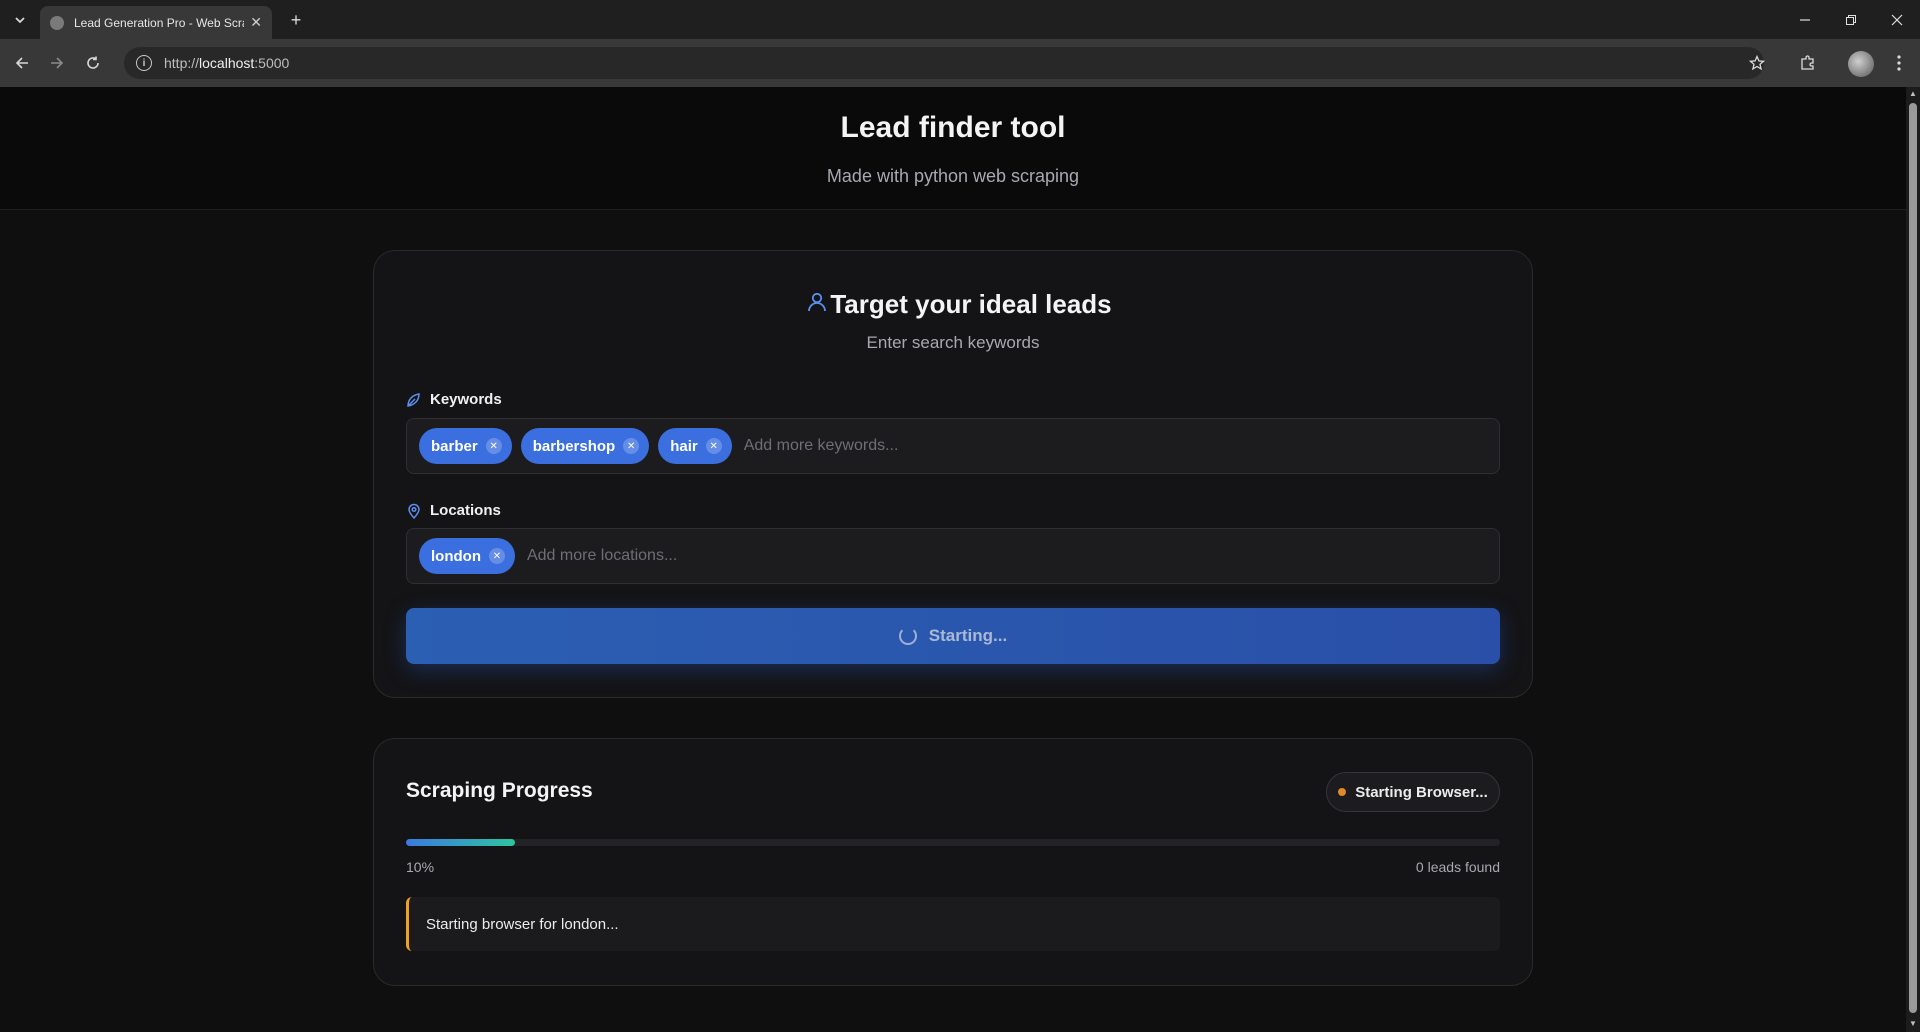  Describe the element at coordinates (461, 842) in the screenshot. I see `progress-bar-fill` at that location.